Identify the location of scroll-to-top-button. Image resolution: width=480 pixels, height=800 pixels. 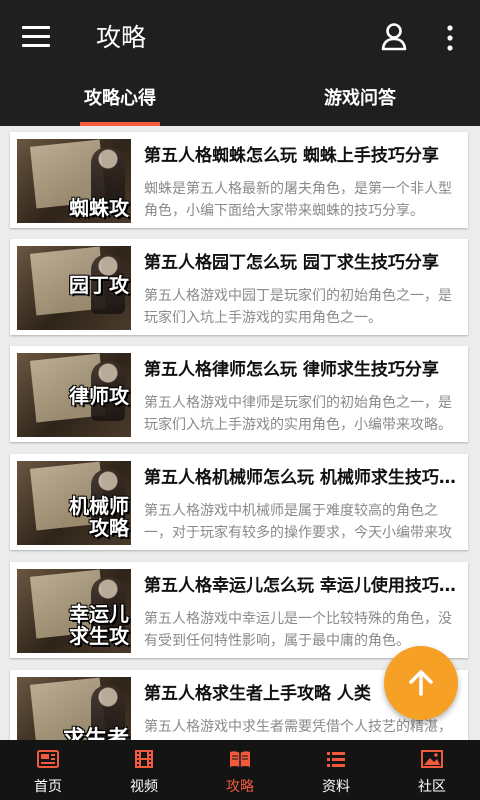
(421, 683).